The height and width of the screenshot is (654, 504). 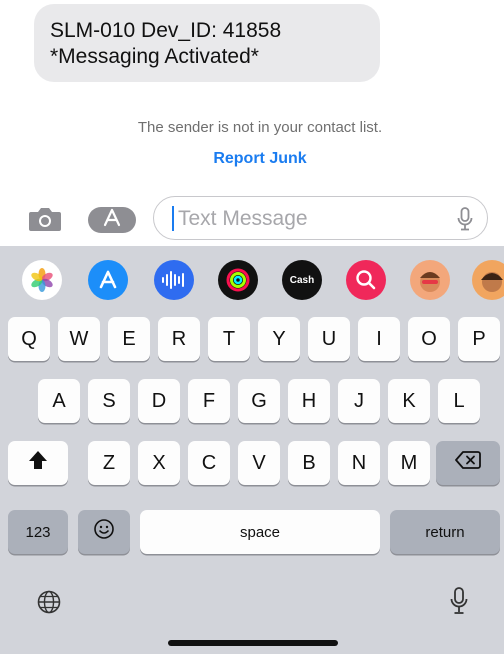 I want to click on audio-message-icon, so click(x=174, y=280).